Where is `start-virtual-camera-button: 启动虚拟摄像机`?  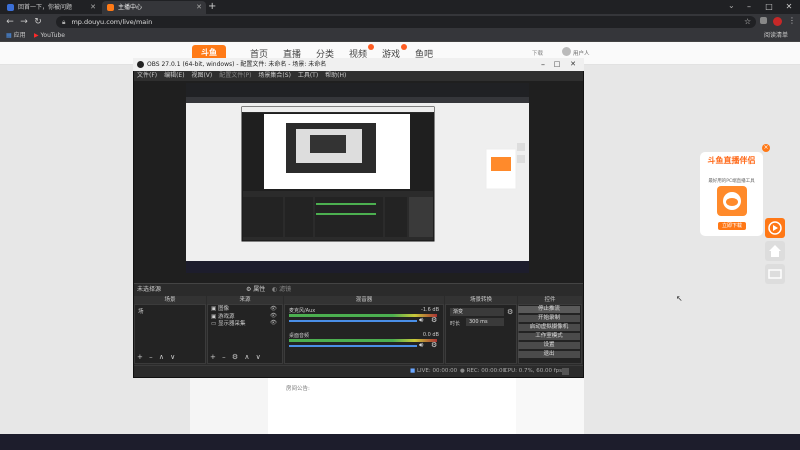 start-virtual-camera-button: 启动虚拟摄像机 is located at coordinates (549, 327).